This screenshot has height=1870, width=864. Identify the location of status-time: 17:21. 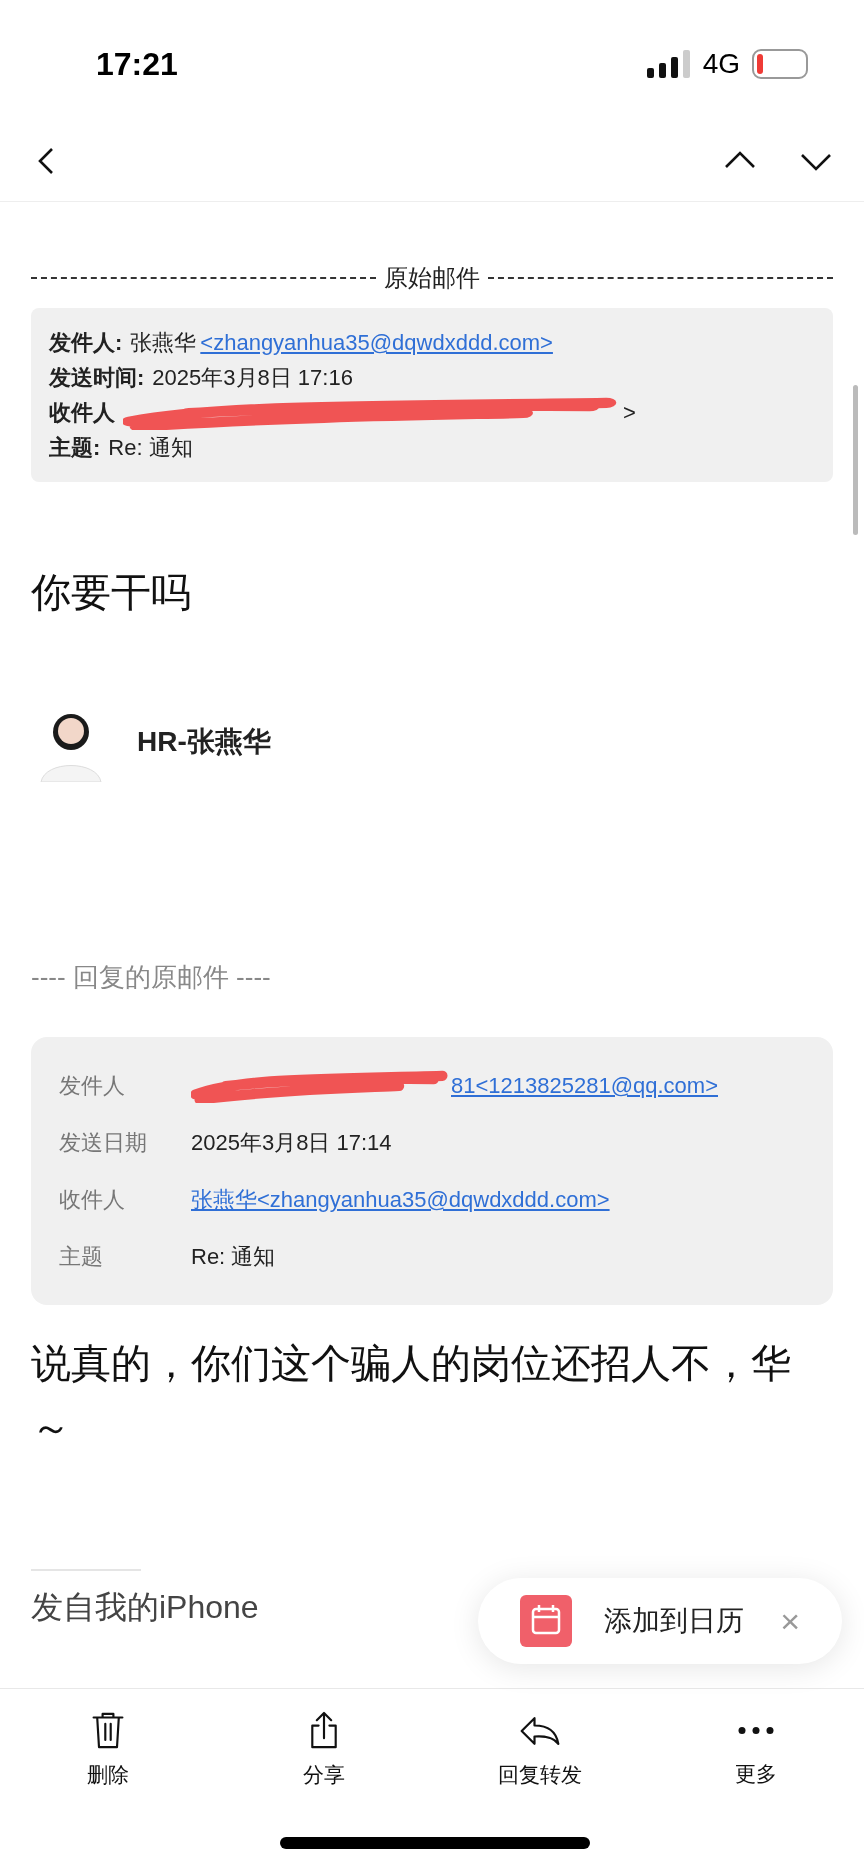
(137, 64).